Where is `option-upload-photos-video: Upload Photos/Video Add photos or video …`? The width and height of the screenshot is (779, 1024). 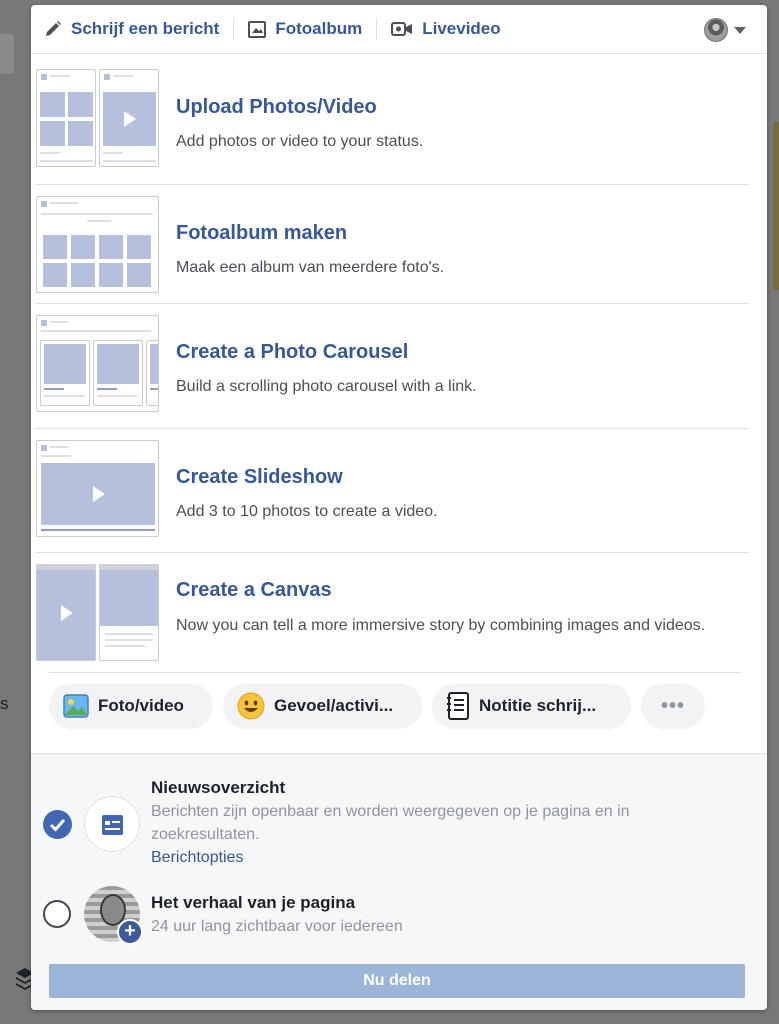 option-upload-photos-video: Upload Photos/Video Add photos or video … is located at coordinates (392, 119).